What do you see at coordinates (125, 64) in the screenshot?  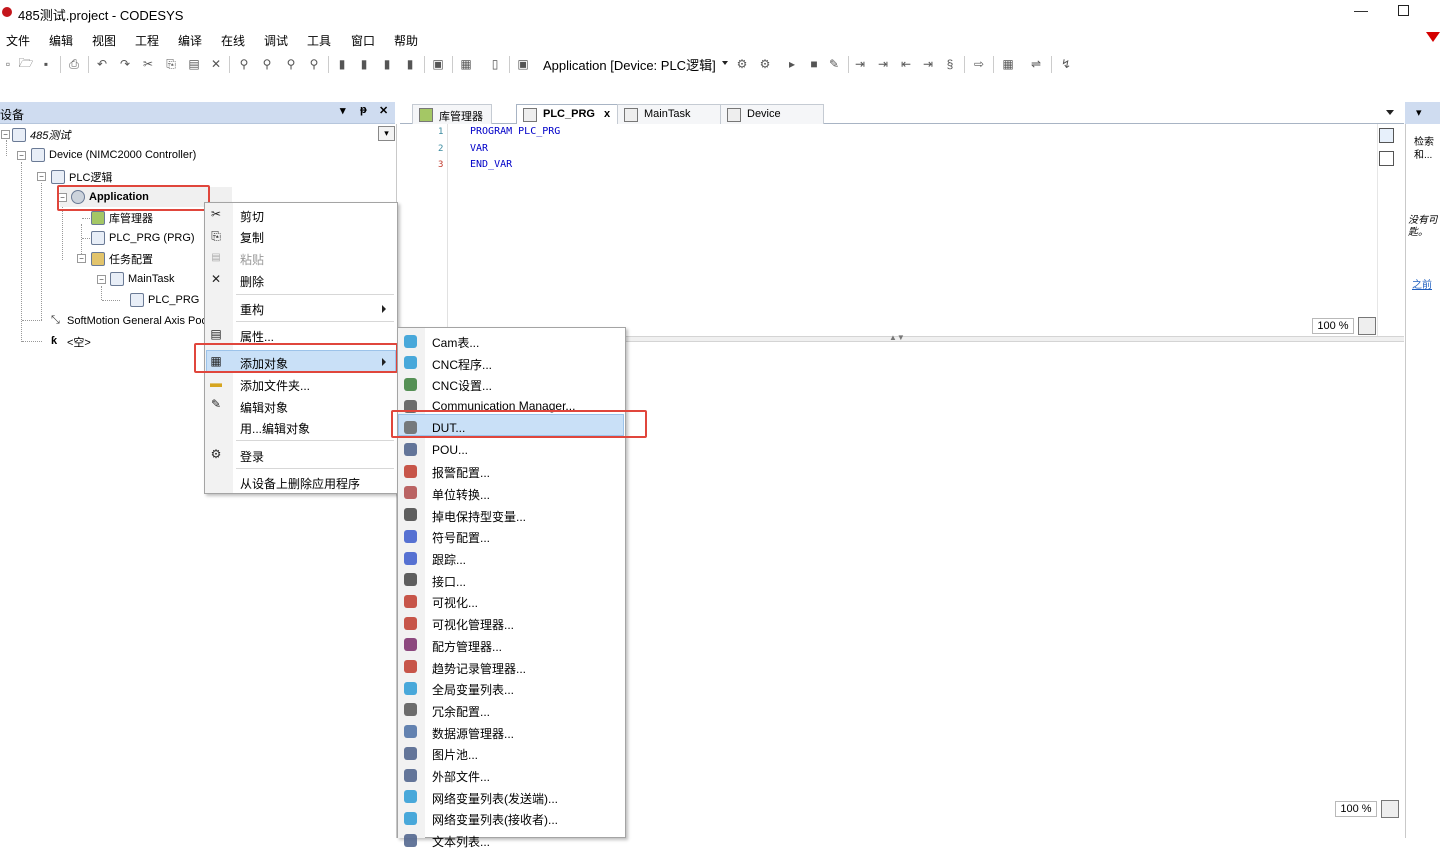 I see `redo-icon: ↷` at bounding box center [125, 64].